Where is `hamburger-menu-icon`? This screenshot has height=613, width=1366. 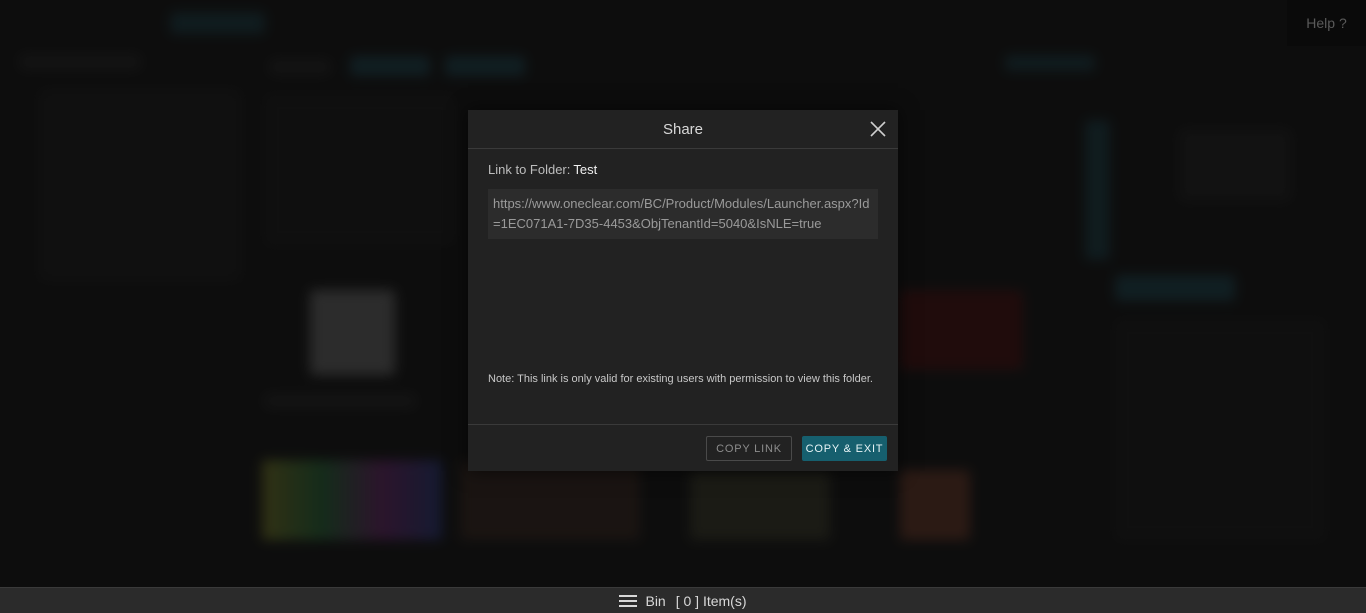
hamburger-menu-icon is located at coordinates (628, 600).